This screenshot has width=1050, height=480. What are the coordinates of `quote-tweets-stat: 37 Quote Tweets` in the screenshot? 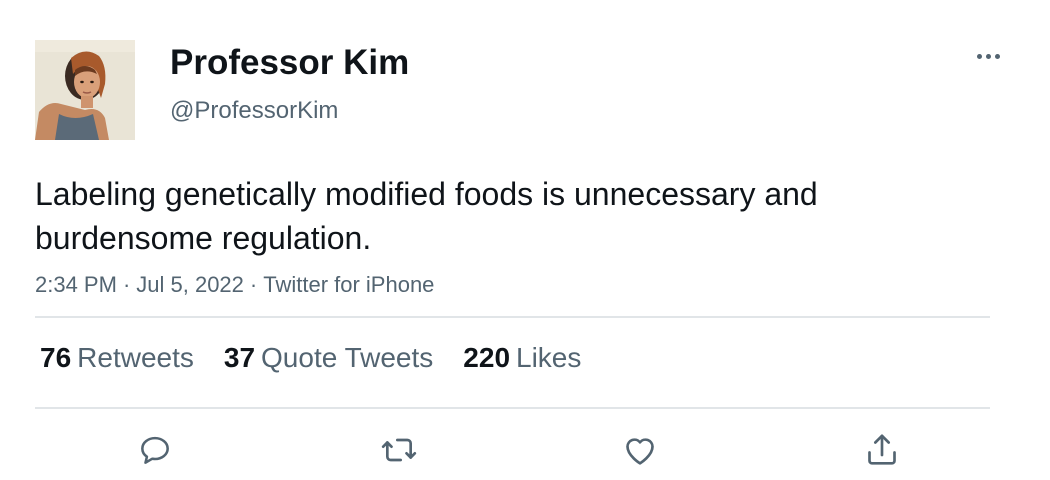 It's located at (328, 358).